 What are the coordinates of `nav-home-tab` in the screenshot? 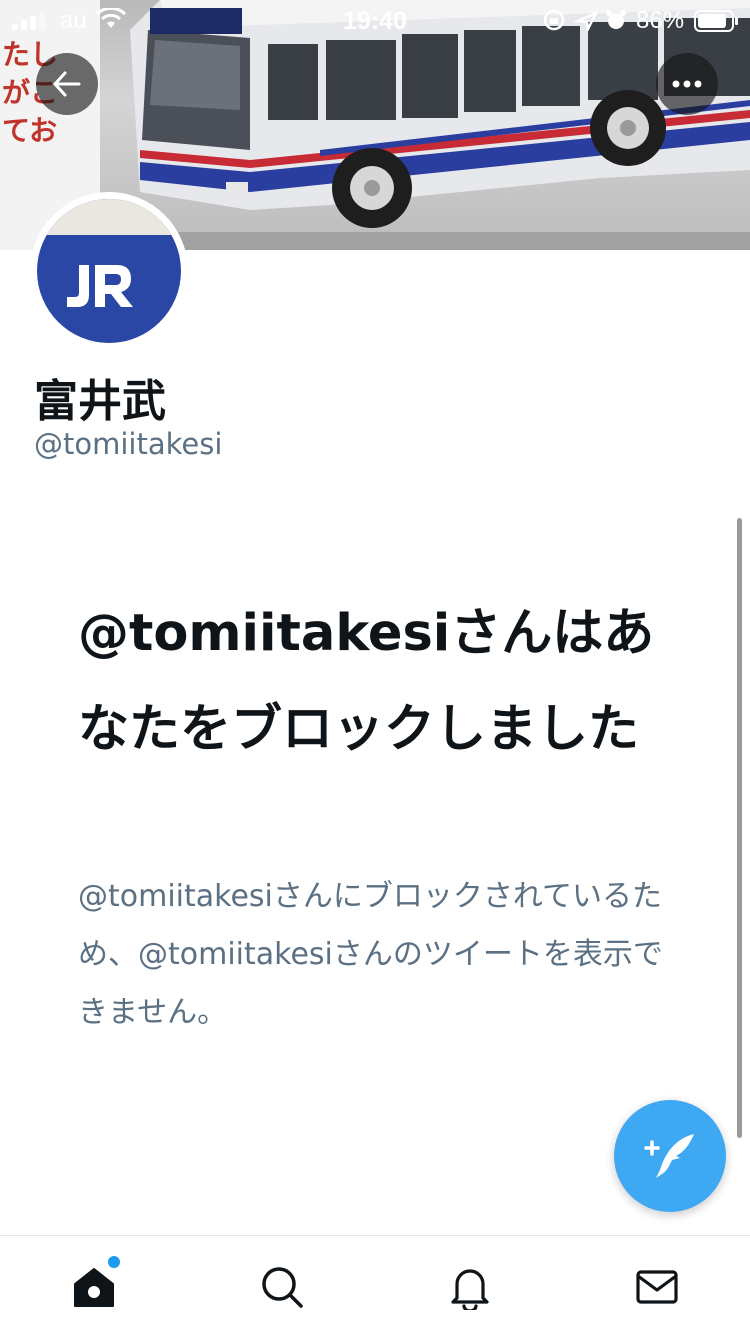 It's located at (94, 1287).